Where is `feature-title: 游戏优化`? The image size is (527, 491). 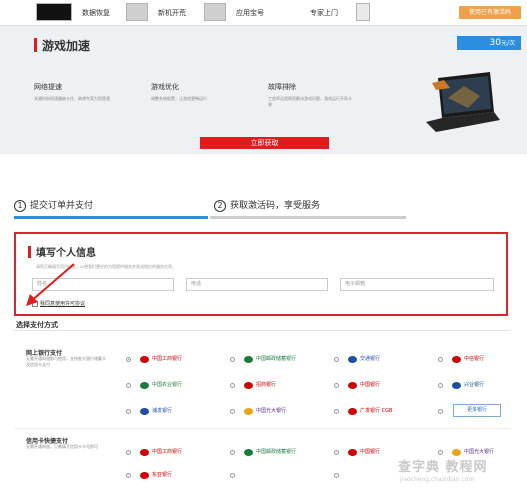
feature-title: 游戏优化 is located at coordinates (165, 87).